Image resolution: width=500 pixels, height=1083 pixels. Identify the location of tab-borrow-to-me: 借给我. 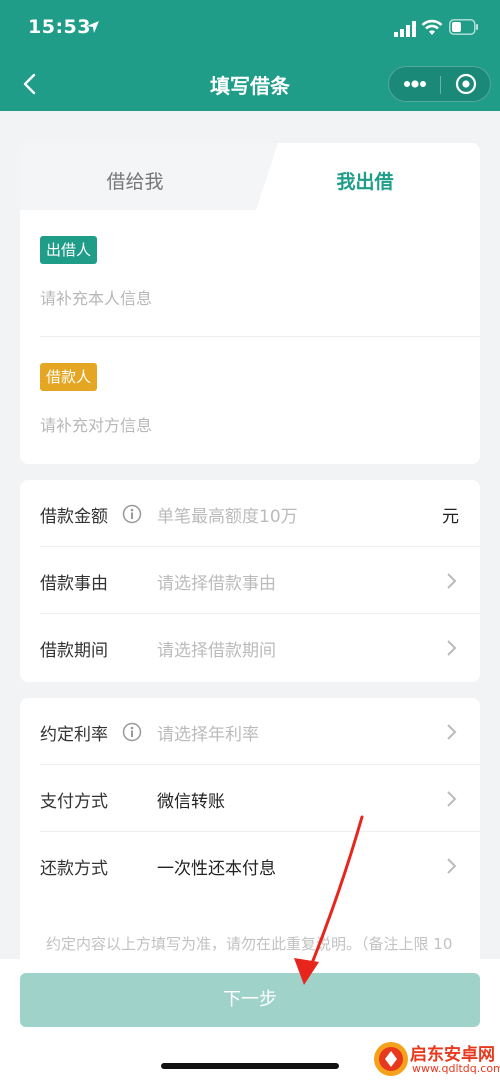
(135, 180).